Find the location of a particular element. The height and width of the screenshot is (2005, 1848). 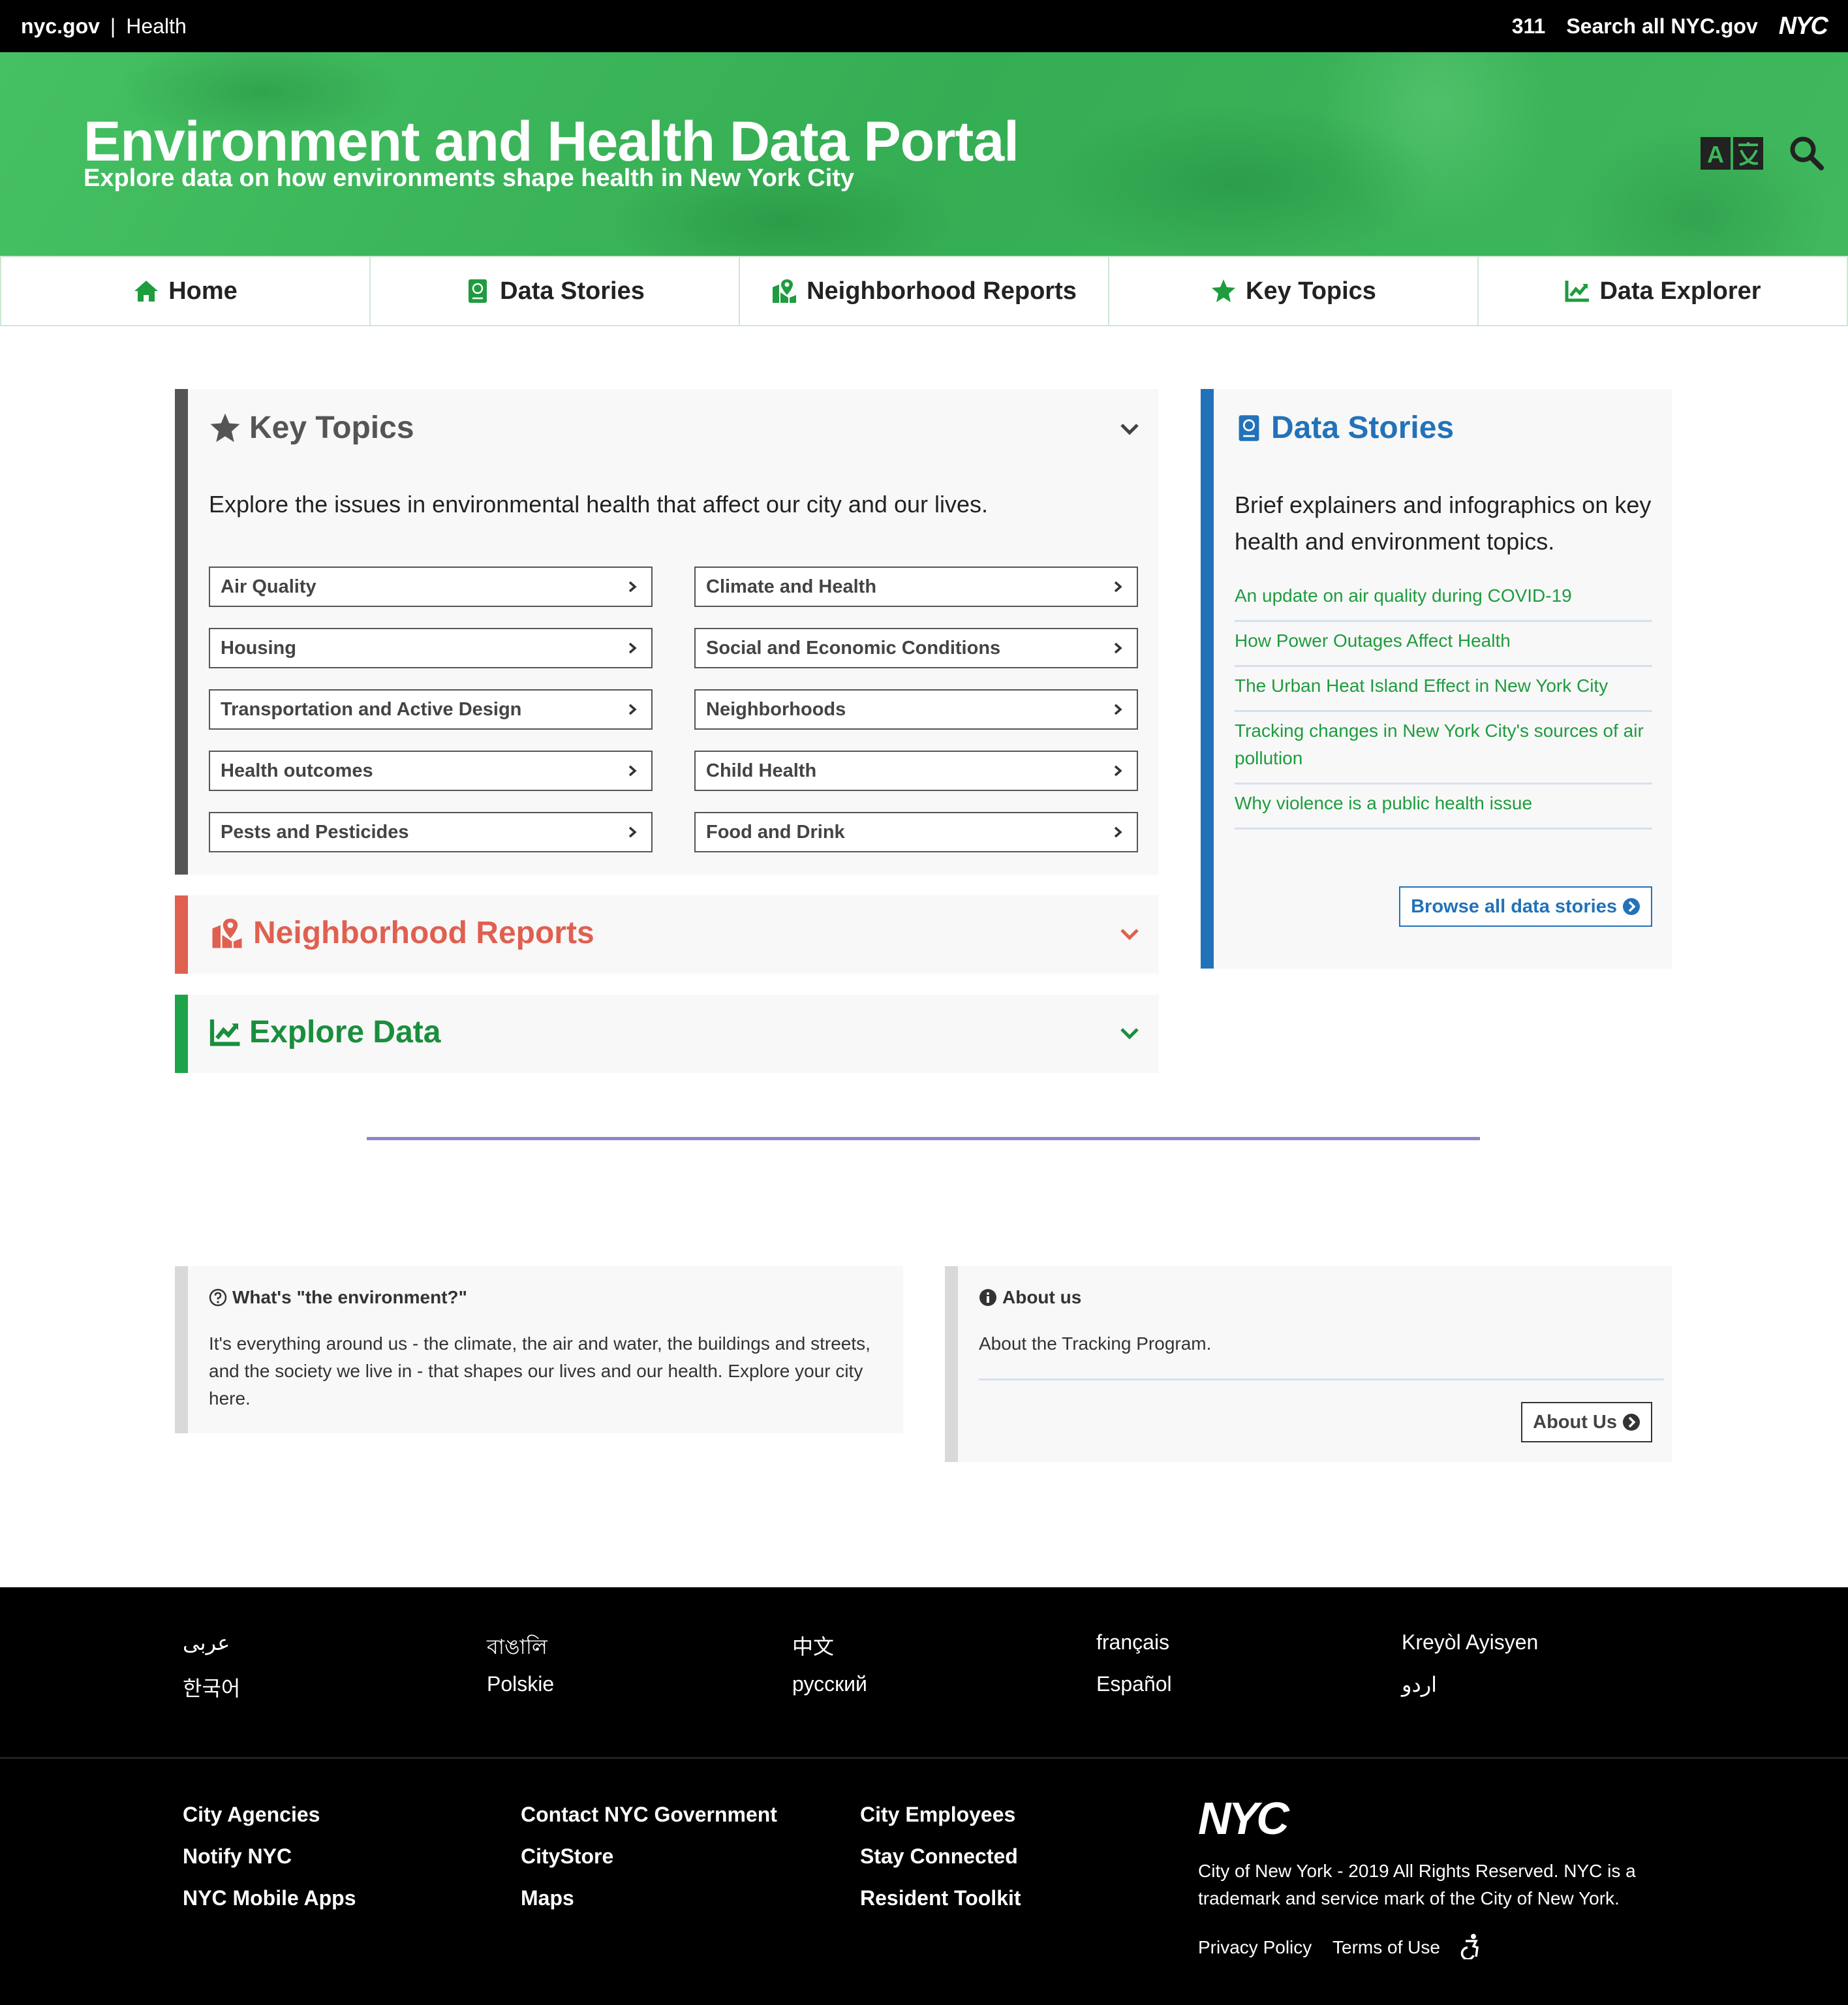

lang-haitian-creole: Kreyòl Ayisyen is located at coordinates (1470, 1642).